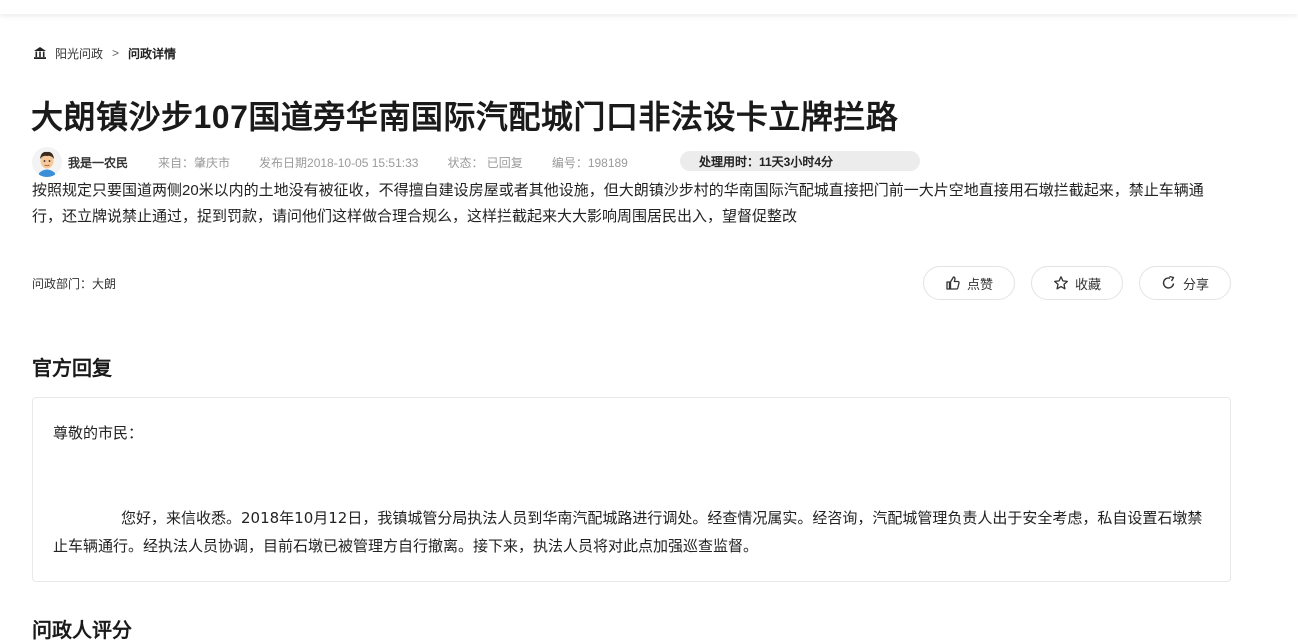 The height and width of the screenshot is (643, 1298). I want to click on share-button: 分享, so click(1185, 283).